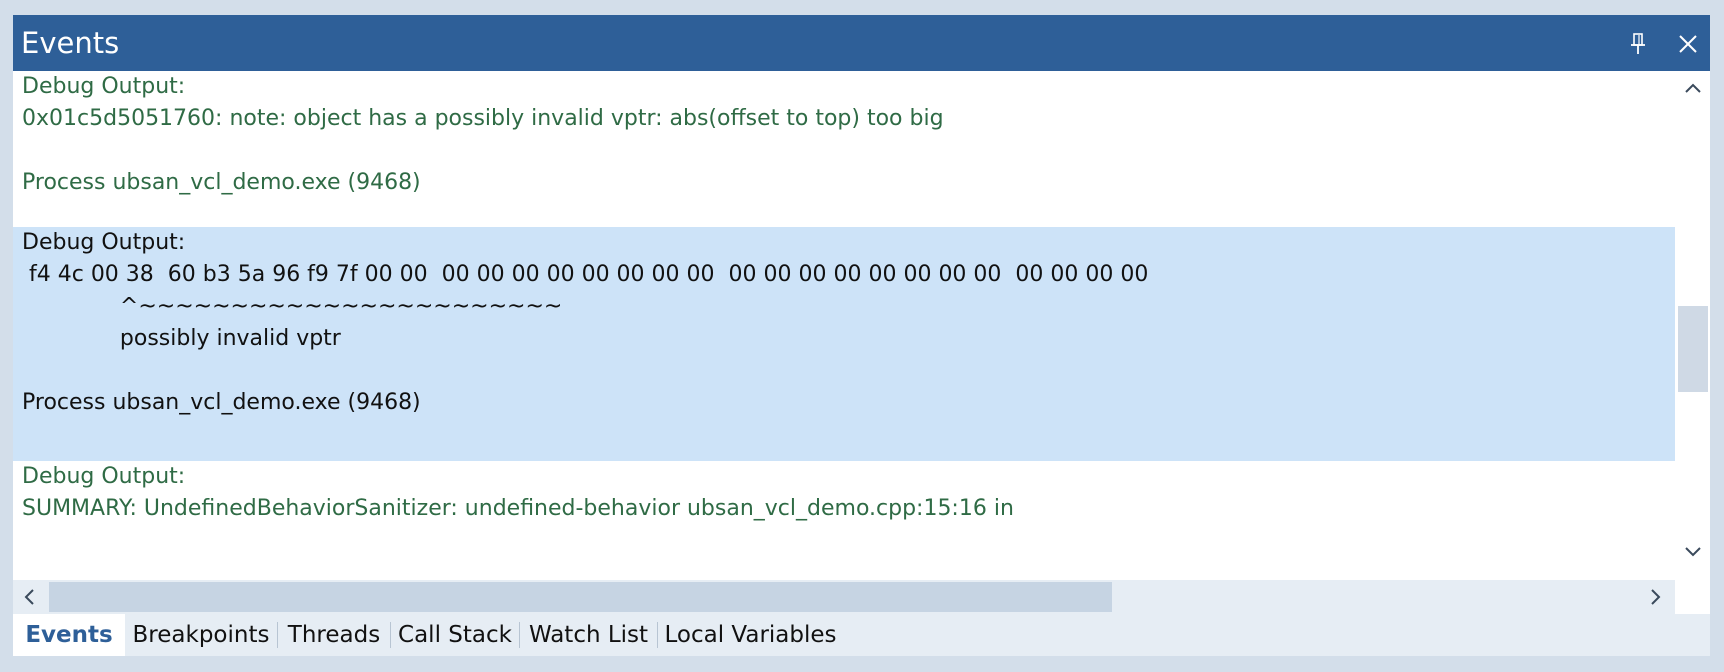 Image resolution: width=1724 pixels, height=672 pixels. What do you see at coordinates (588, 635) in the screenshot?
I see `tab-watch-list: Watch List` at bounding box center [588, 635].